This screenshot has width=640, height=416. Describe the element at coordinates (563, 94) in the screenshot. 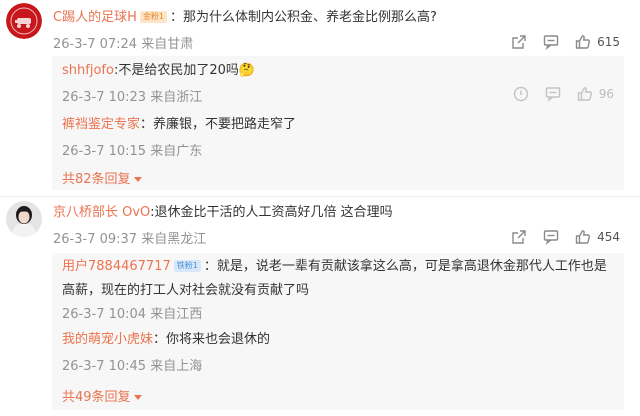

I see `reply-actions: 96` at that location.